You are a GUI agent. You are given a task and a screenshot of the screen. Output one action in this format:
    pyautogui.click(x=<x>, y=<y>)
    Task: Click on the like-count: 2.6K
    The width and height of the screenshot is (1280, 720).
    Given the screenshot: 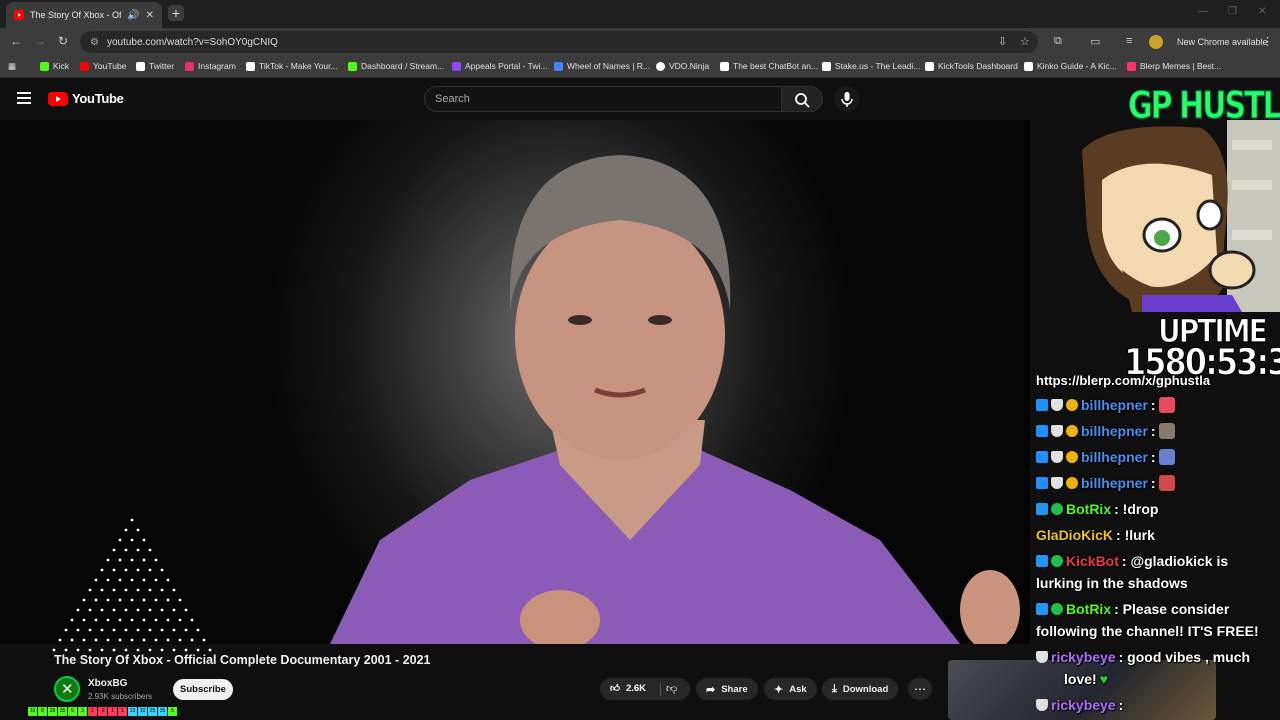 What is the action you would take?
    pyautogui.click(x=636, y=688)
    